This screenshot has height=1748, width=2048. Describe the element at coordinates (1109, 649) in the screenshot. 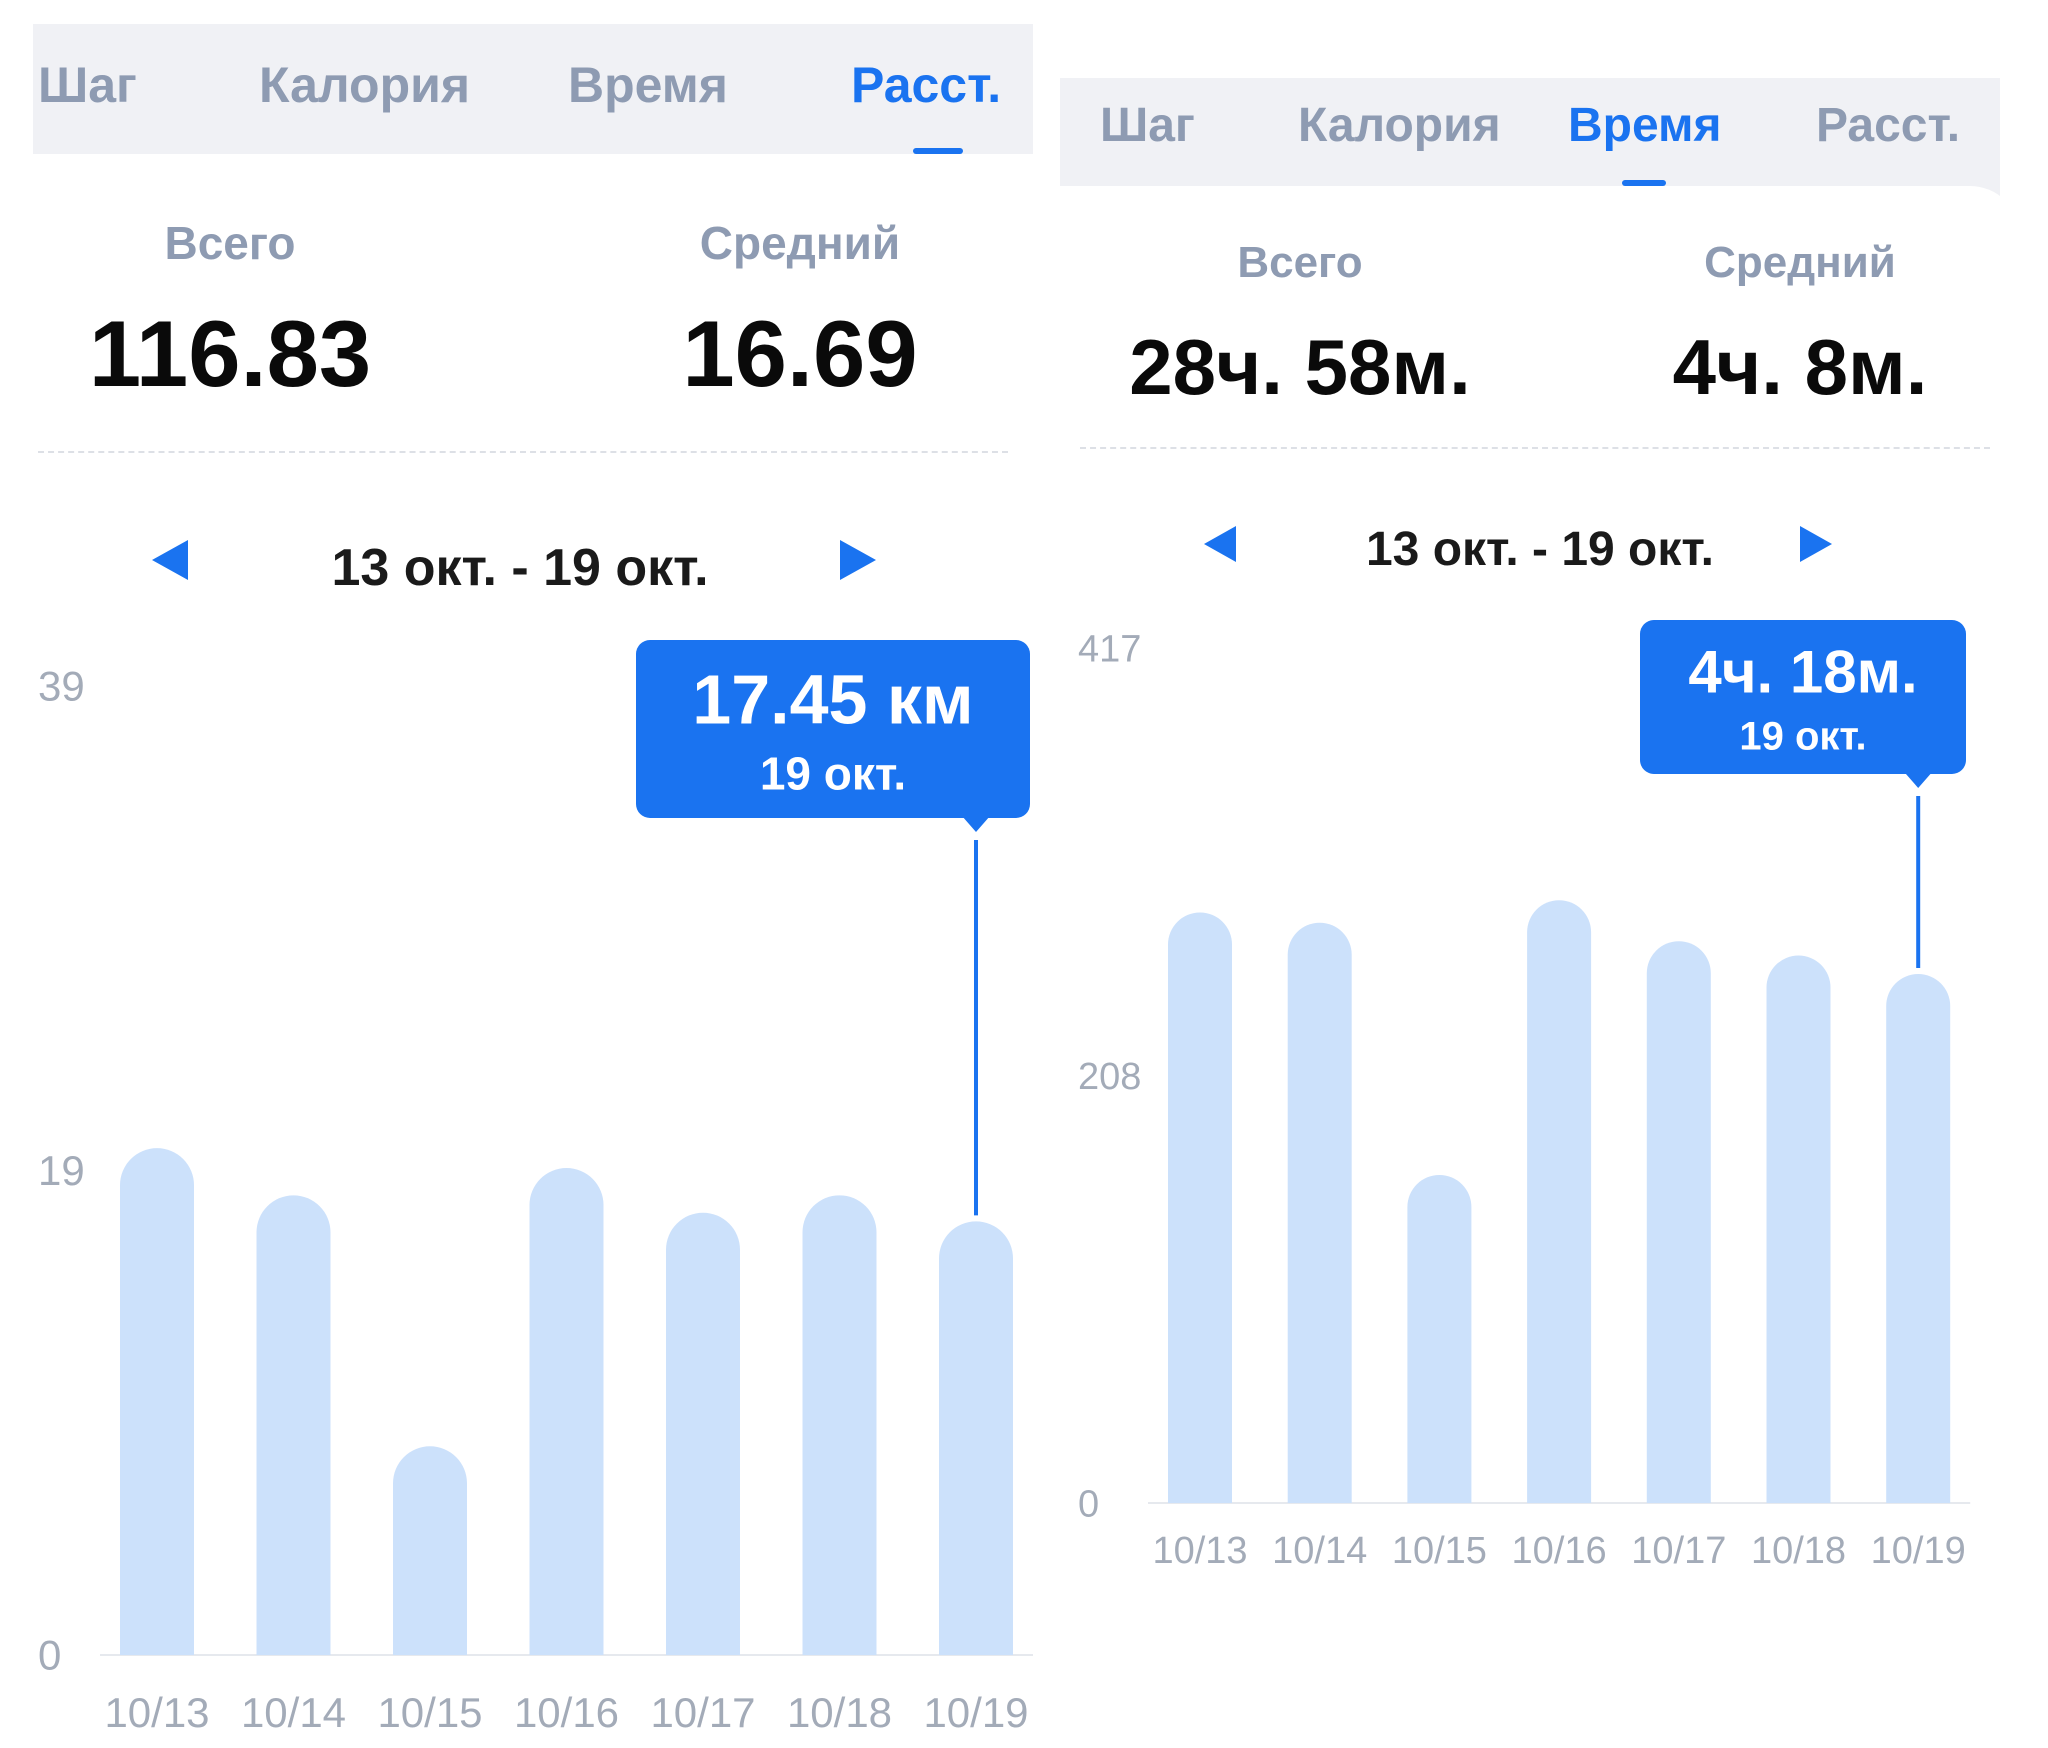

I see `y-tick-label: 417` at that location.